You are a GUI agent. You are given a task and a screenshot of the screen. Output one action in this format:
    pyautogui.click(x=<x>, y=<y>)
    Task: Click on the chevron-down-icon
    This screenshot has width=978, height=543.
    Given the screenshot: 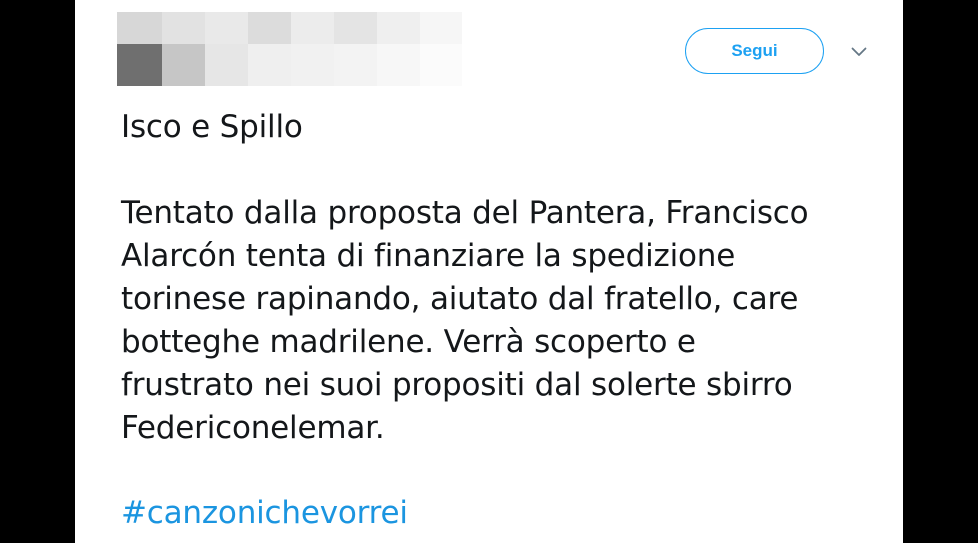 What is the action you would take?
    pyautogui.click(x=859, y=51)
    